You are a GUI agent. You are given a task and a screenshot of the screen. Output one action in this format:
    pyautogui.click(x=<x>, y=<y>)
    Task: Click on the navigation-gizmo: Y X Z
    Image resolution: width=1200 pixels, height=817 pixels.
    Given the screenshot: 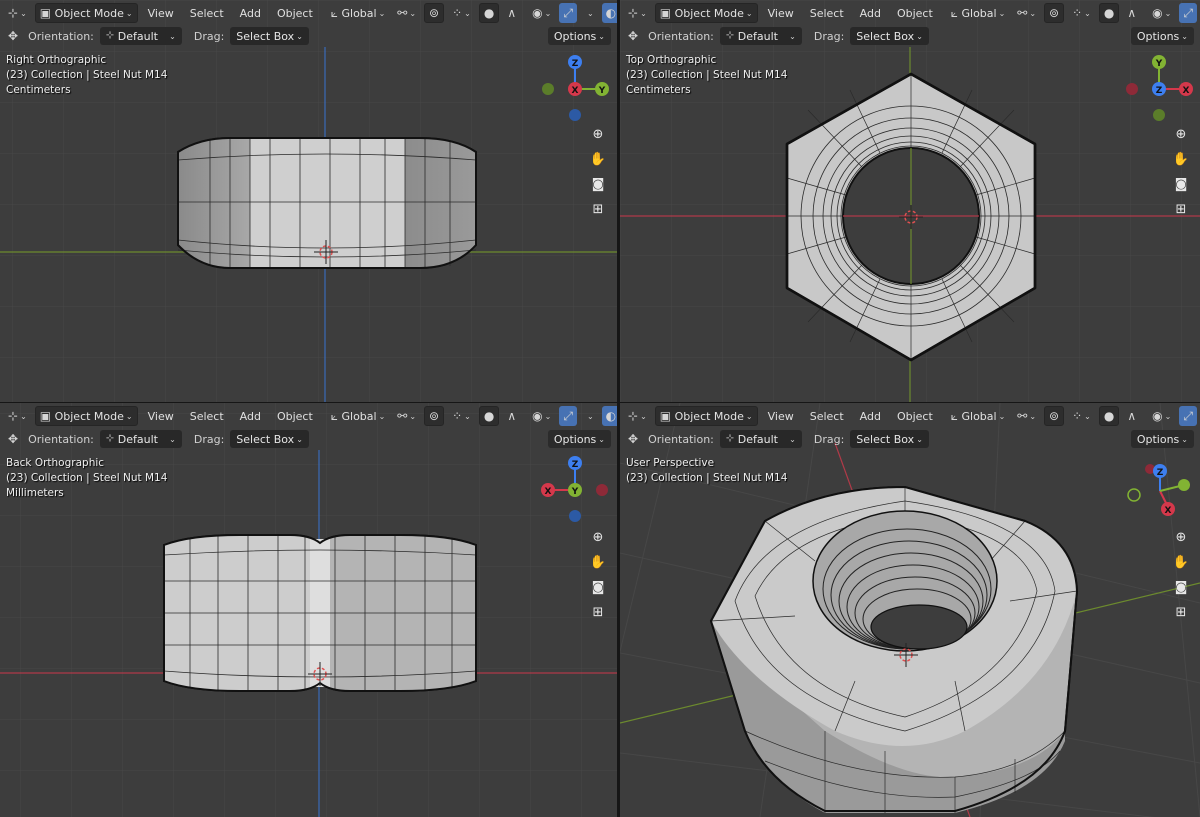 What is the action you would take?
    pyautogui.click(x=1160, y=88)
    